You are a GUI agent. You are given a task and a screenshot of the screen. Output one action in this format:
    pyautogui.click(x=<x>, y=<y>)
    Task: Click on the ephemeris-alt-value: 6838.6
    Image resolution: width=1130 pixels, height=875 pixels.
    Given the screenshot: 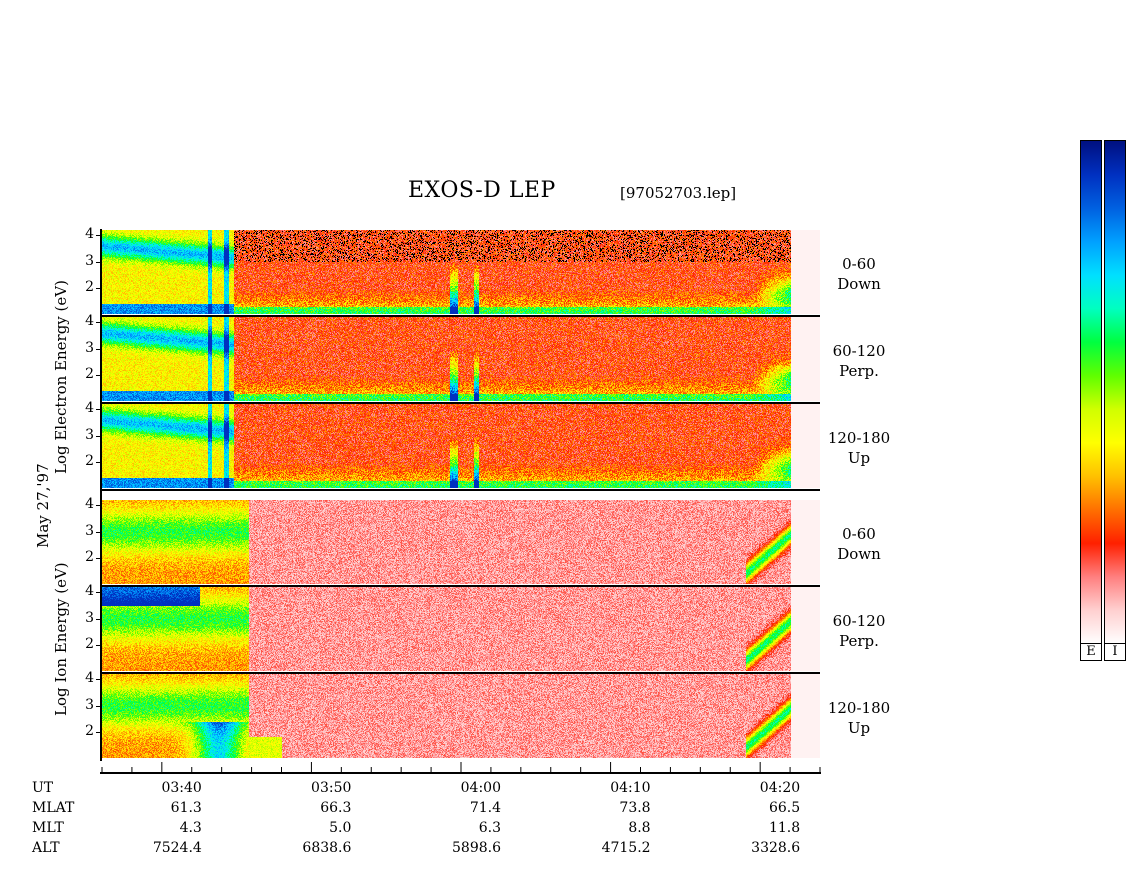 What is the action you would take?
    pyautogui.click(x=327, y=848)
    